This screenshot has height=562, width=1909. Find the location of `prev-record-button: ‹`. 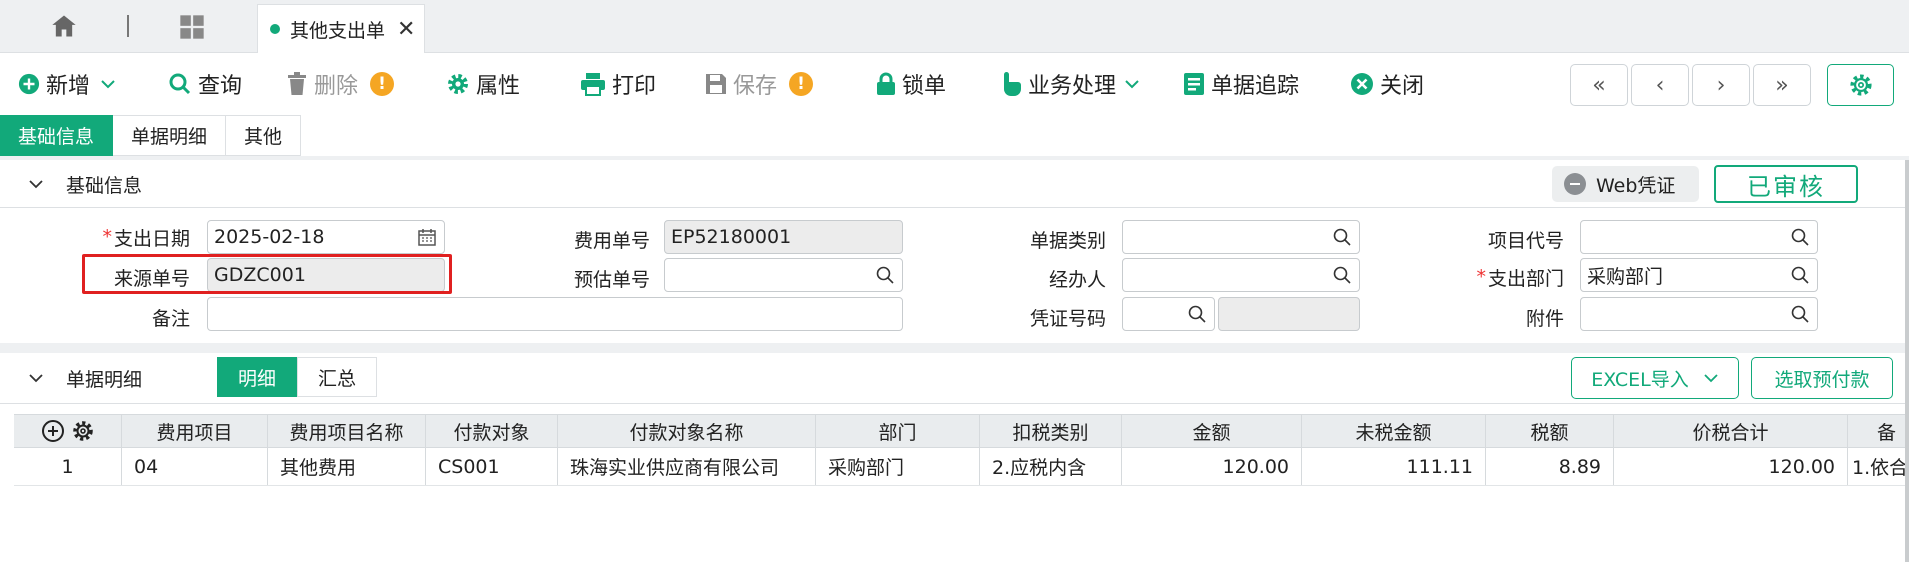

prev-record-button: ‹ is located at coordinates (1660, 85).